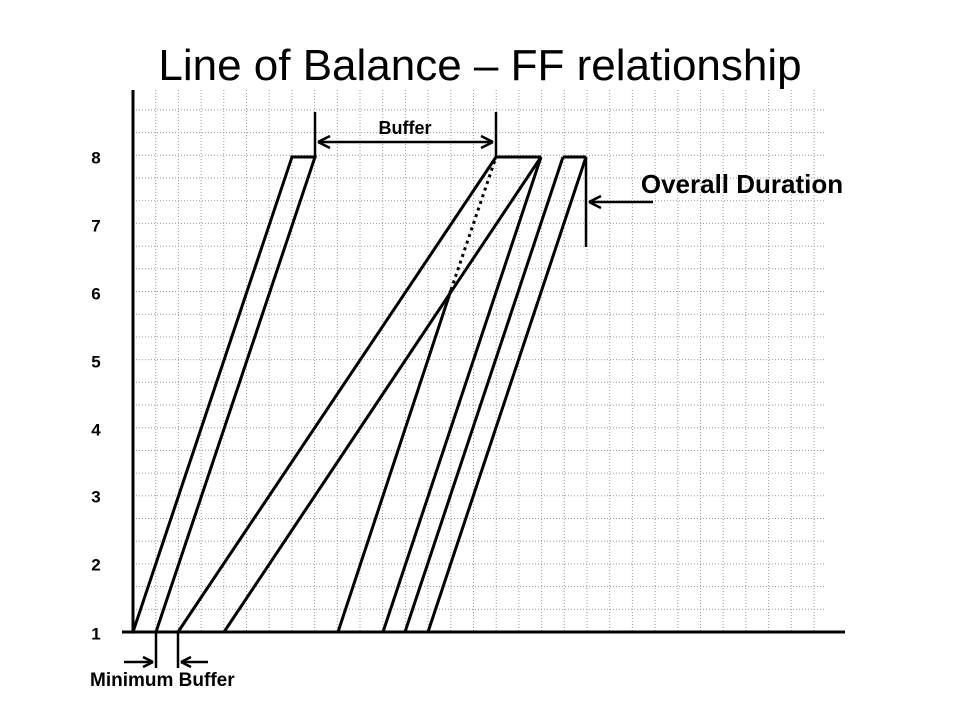 Image resolution: width=960 pixels, height=720 pixels. Describe the element at coordinates (96, 395) in the screenshot. I see `y-tick-labels: 1 2 3 4 5 6 7 8` at that location.